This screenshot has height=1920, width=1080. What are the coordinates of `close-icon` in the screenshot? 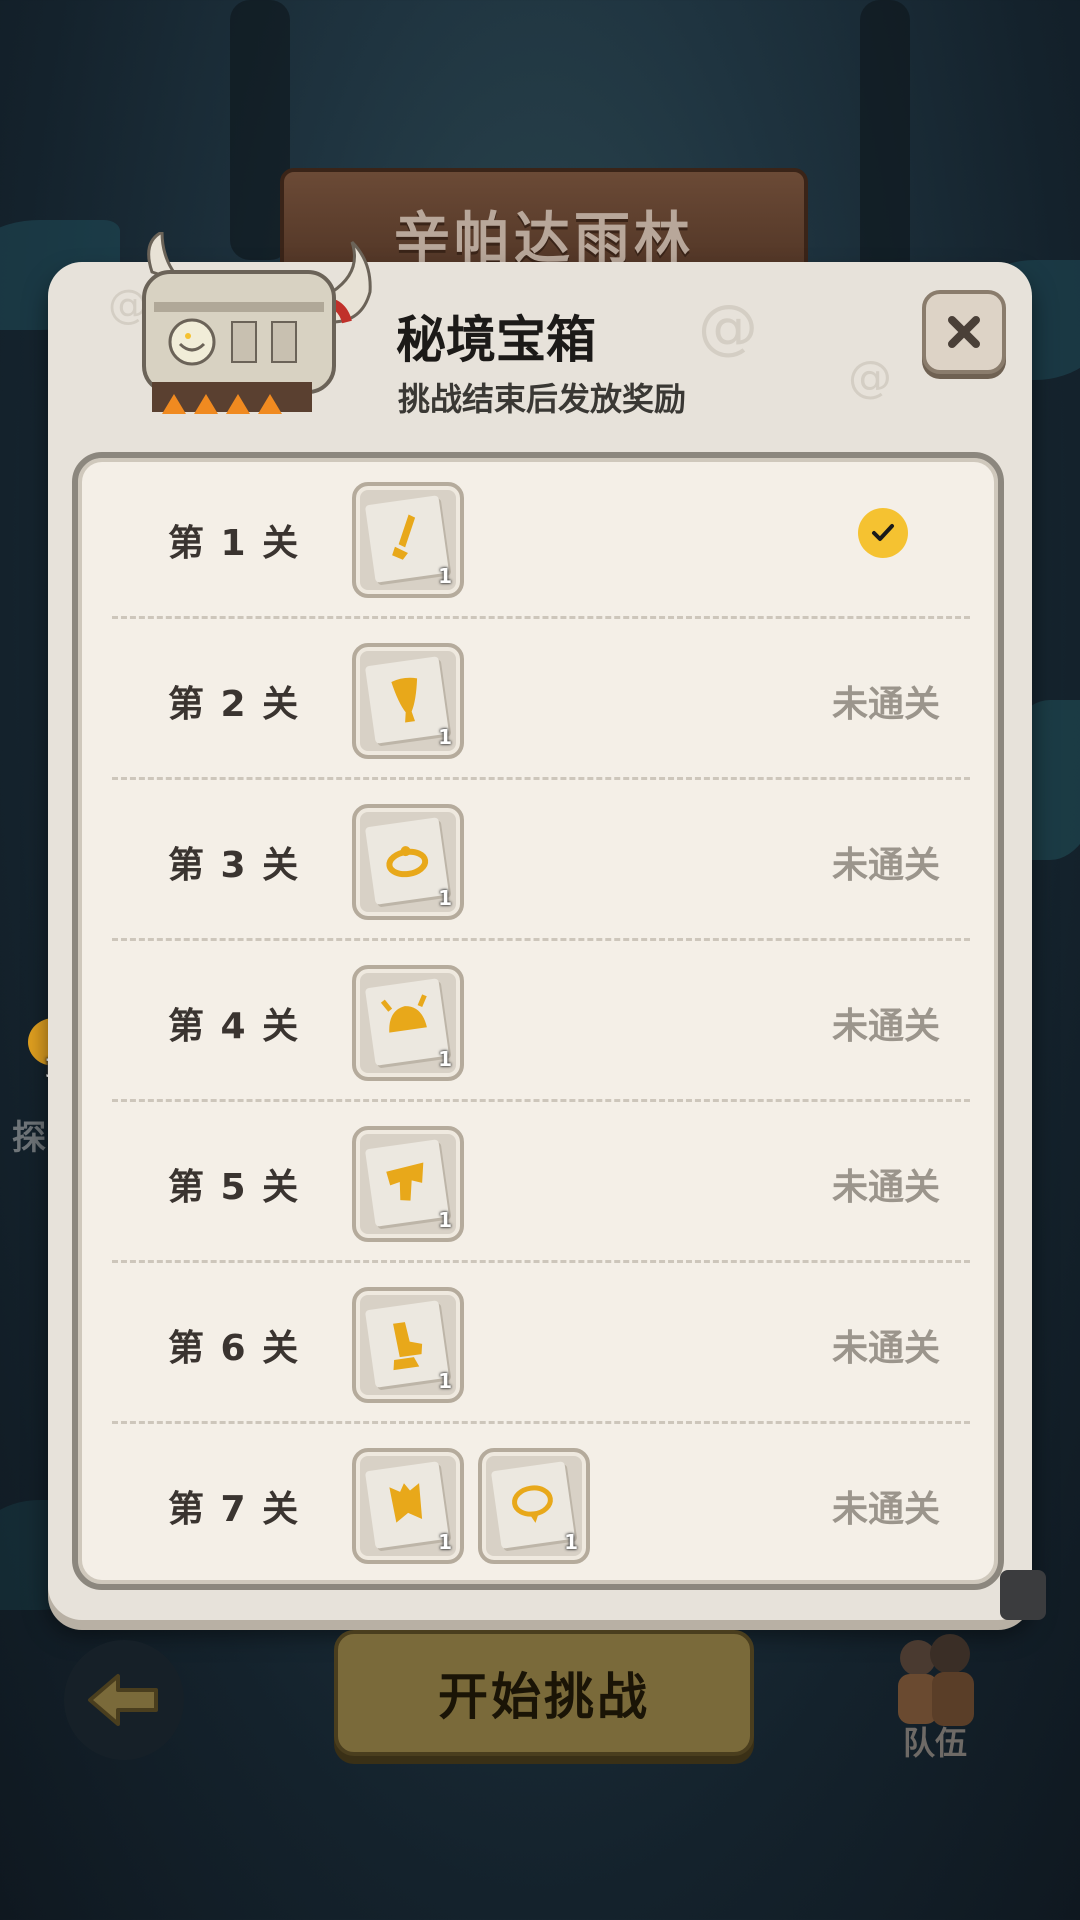 It's located at (964, 332).